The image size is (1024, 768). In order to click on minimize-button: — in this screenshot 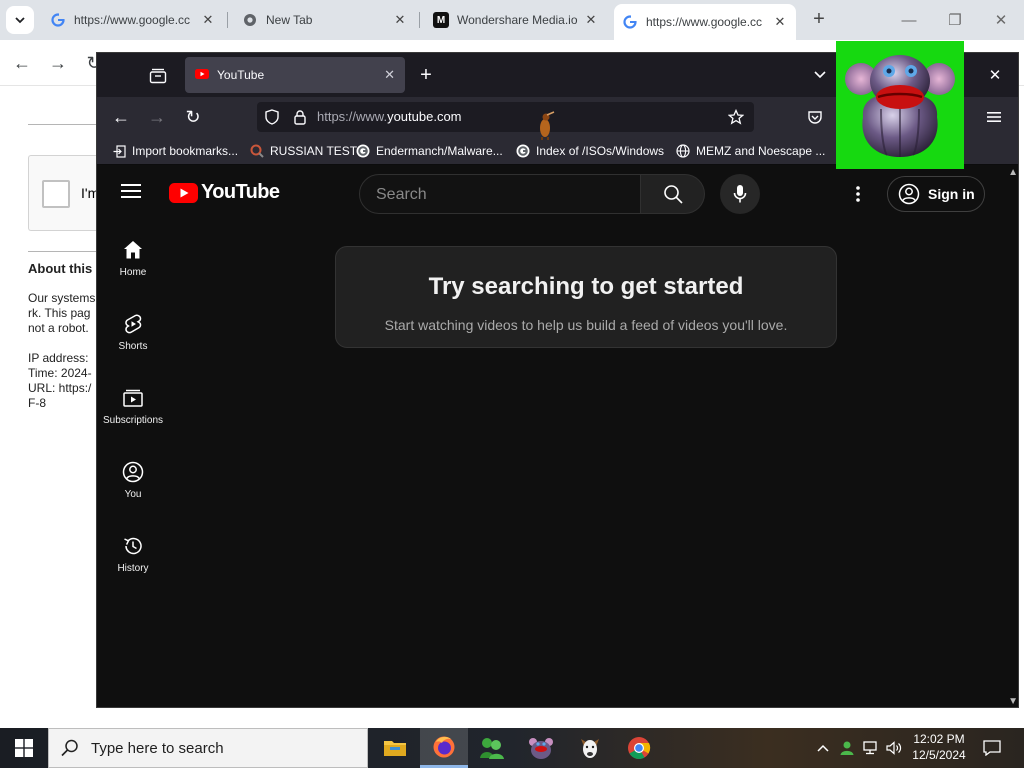, I will do `click(909, 20)`.